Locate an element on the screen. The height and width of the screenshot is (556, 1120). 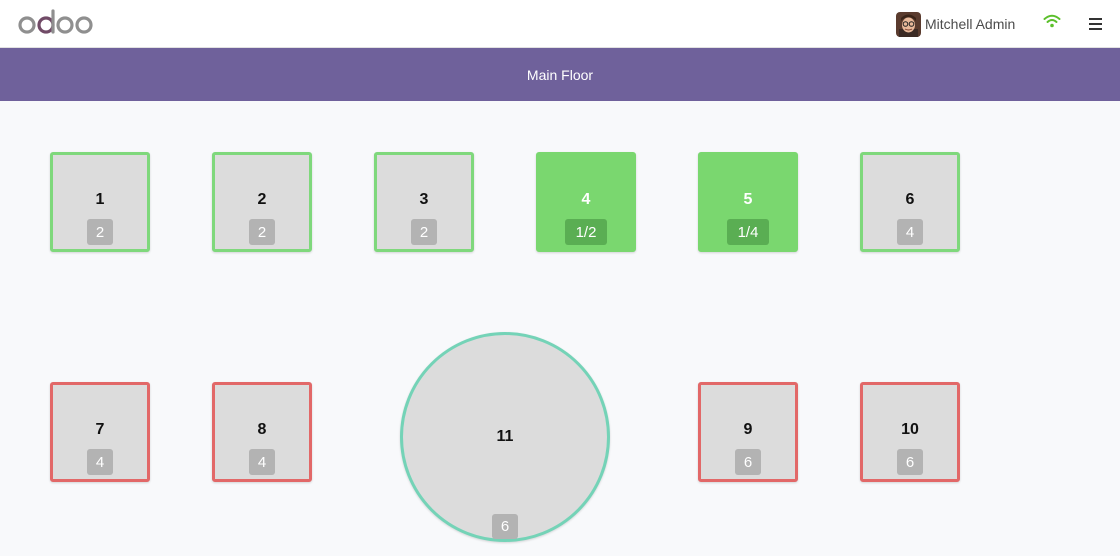
table-name: 5 is located at coordinates (748, 199).